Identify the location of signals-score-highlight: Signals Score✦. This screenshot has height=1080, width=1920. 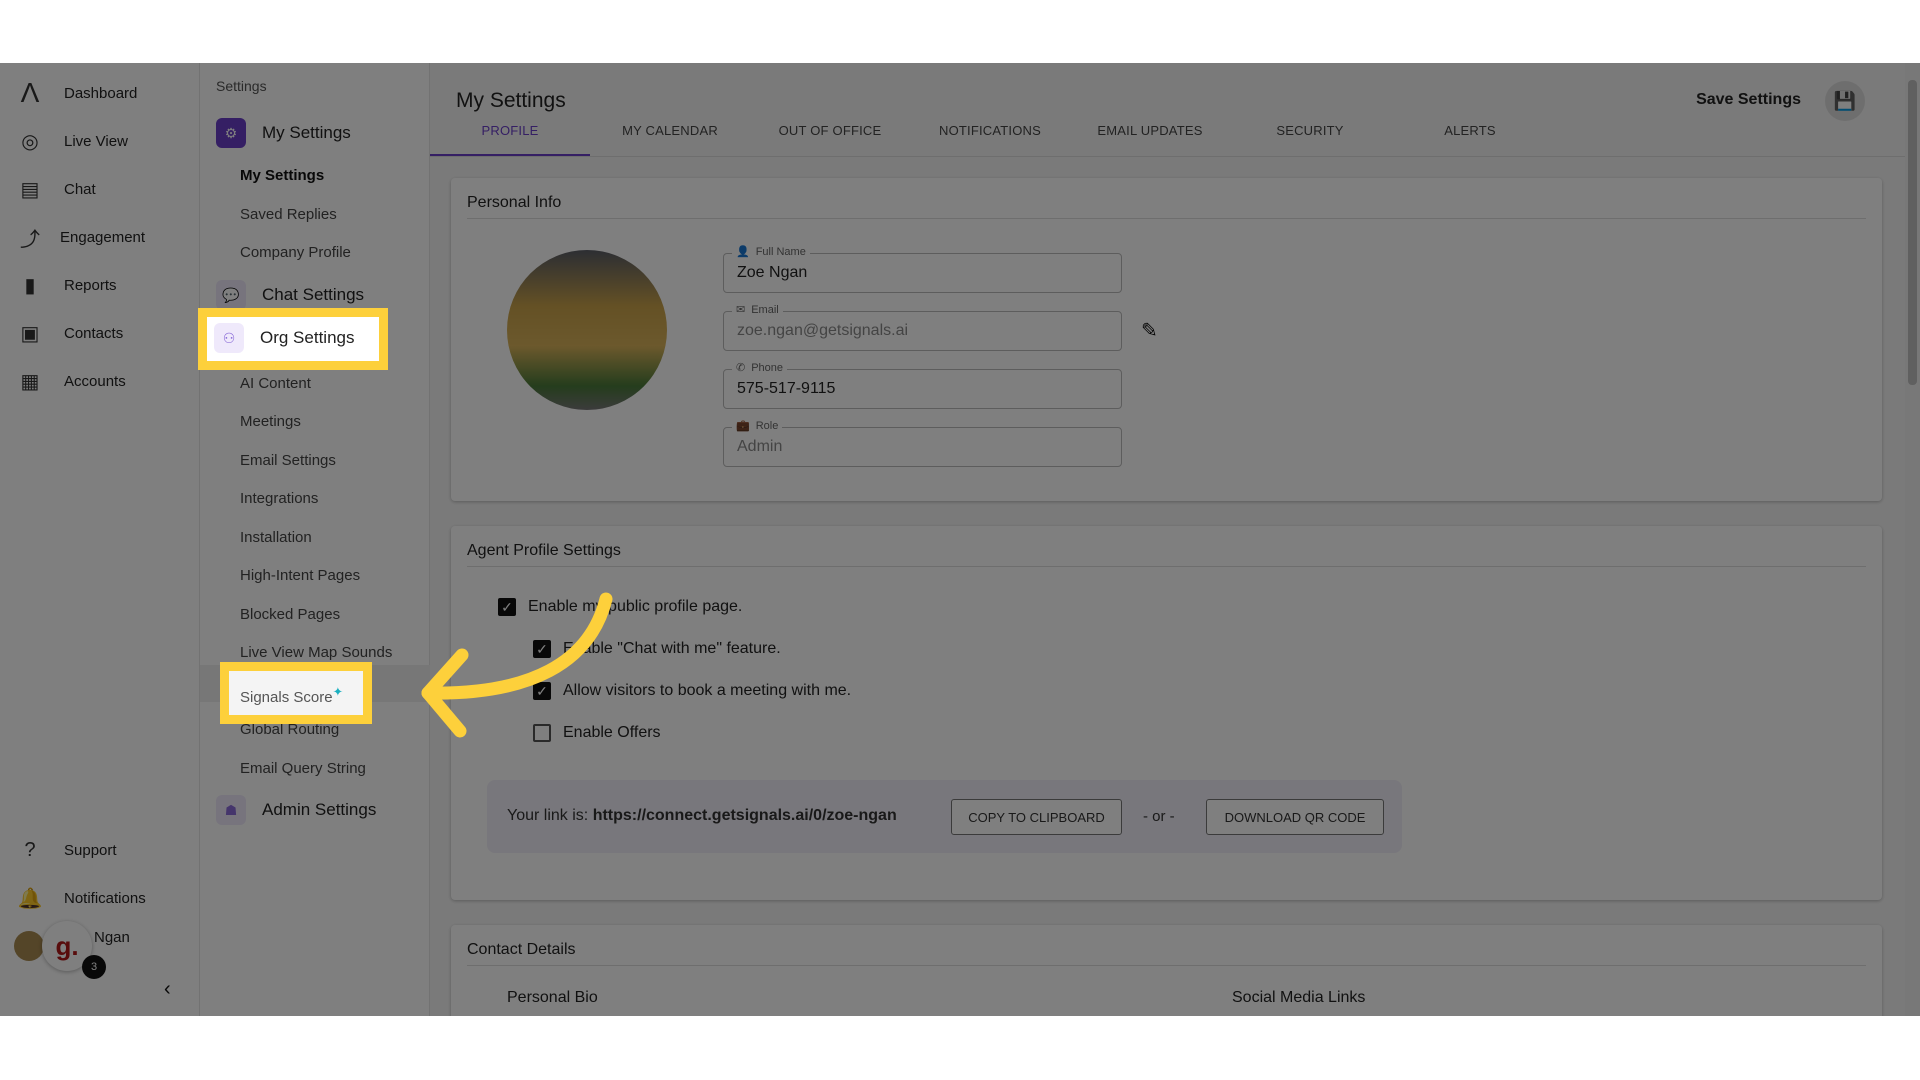
(296, 693).